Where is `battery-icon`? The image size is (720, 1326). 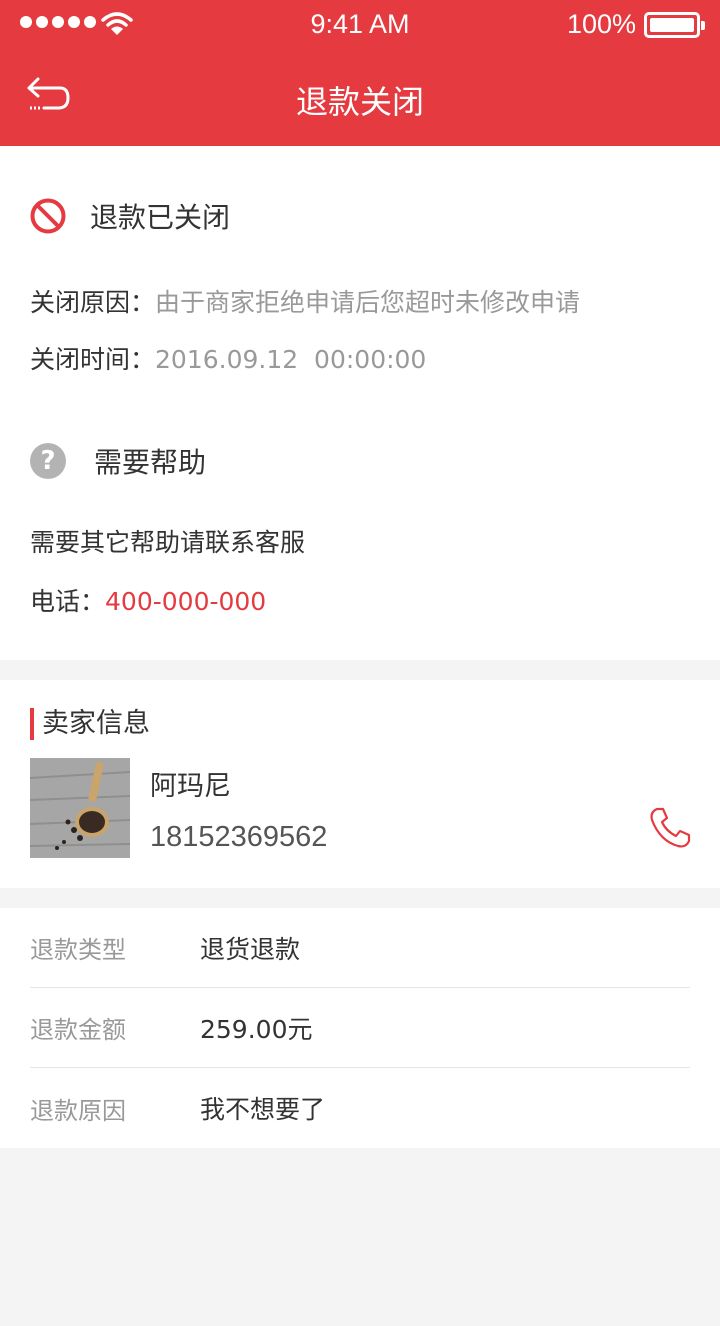 battery-icon is located at coordinates (674, 25).